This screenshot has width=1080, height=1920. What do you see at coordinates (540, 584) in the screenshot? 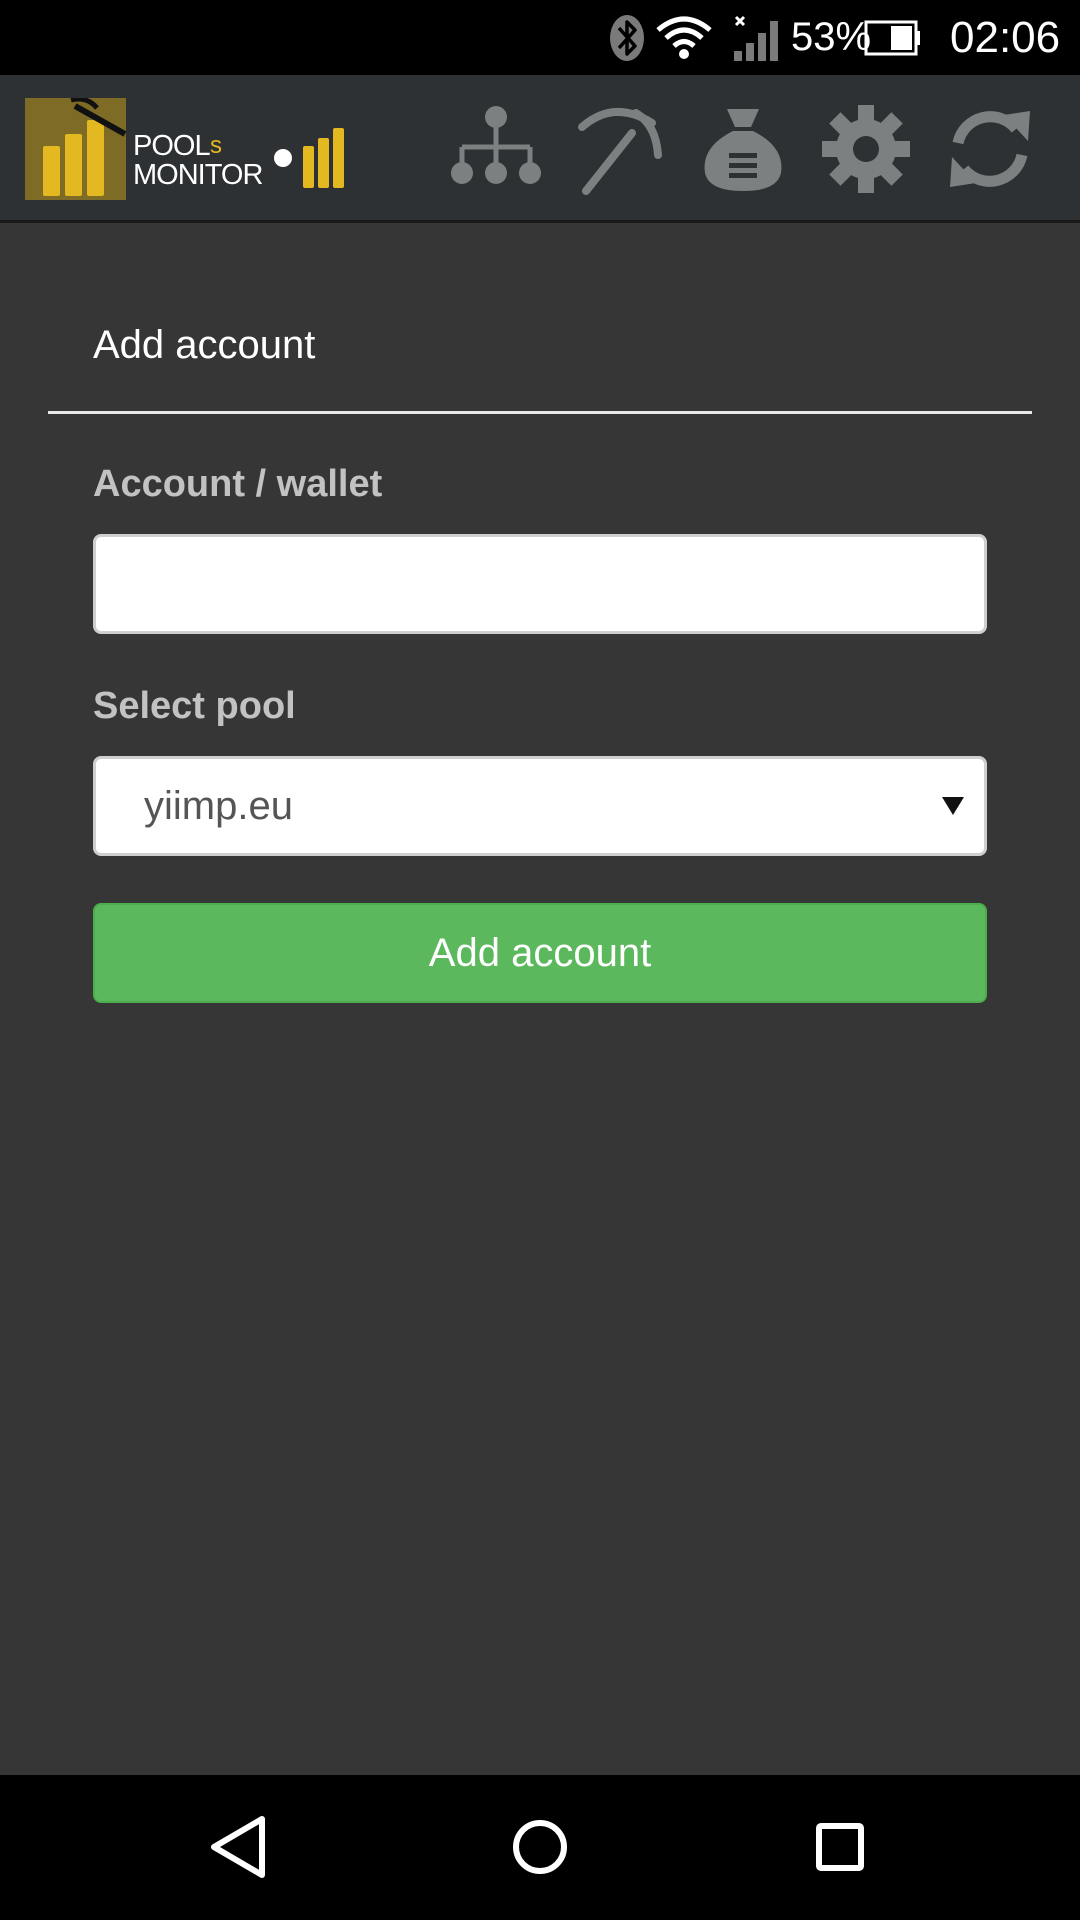
I see `wallet-input` at bounding box center [540, 584].